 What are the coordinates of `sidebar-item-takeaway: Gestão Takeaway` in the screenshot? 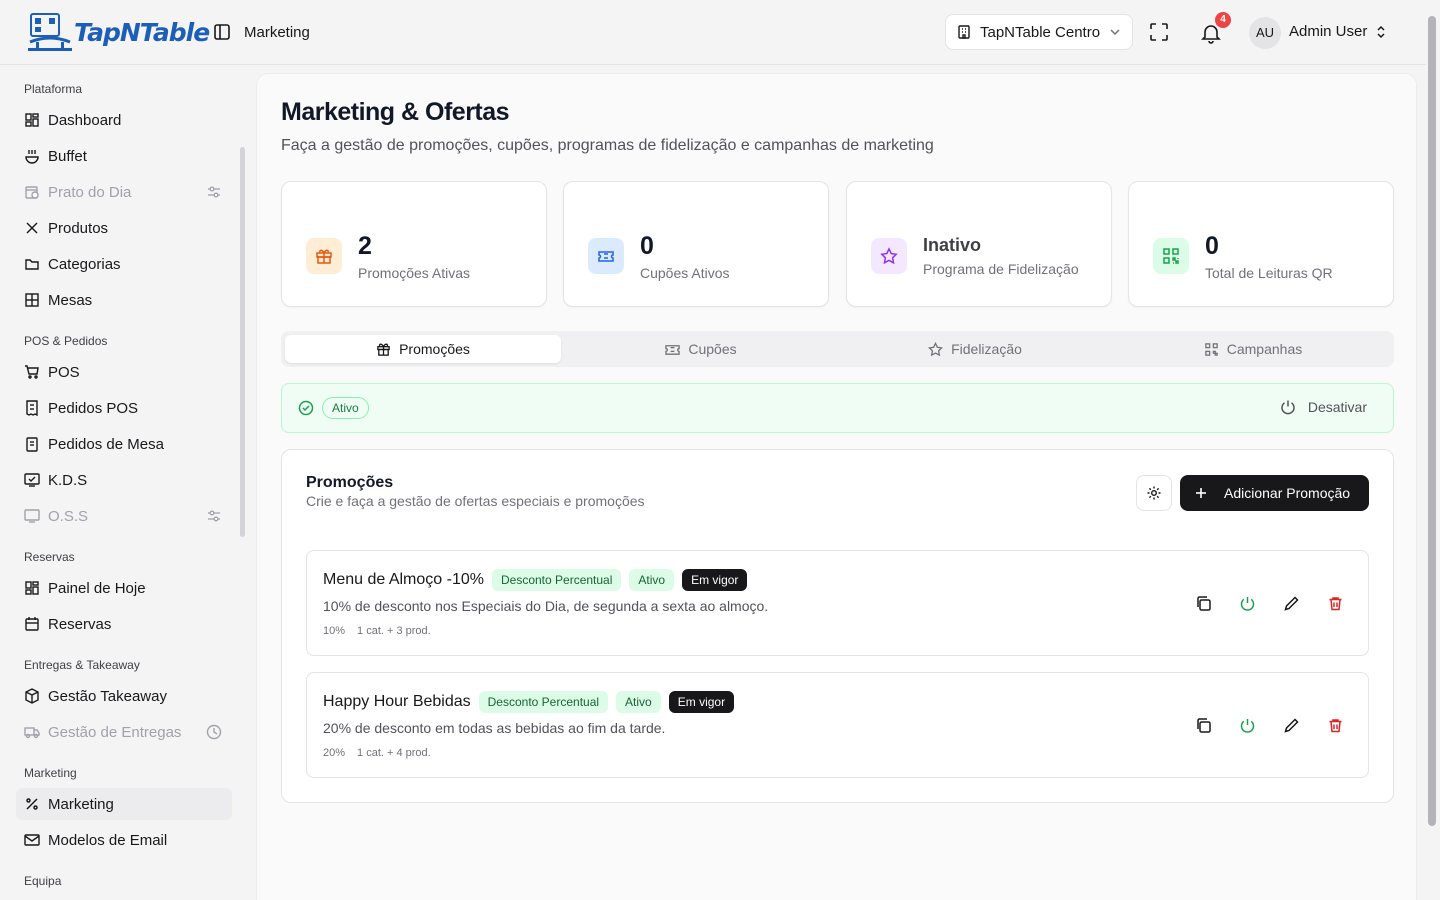 It's located at (124, 696).